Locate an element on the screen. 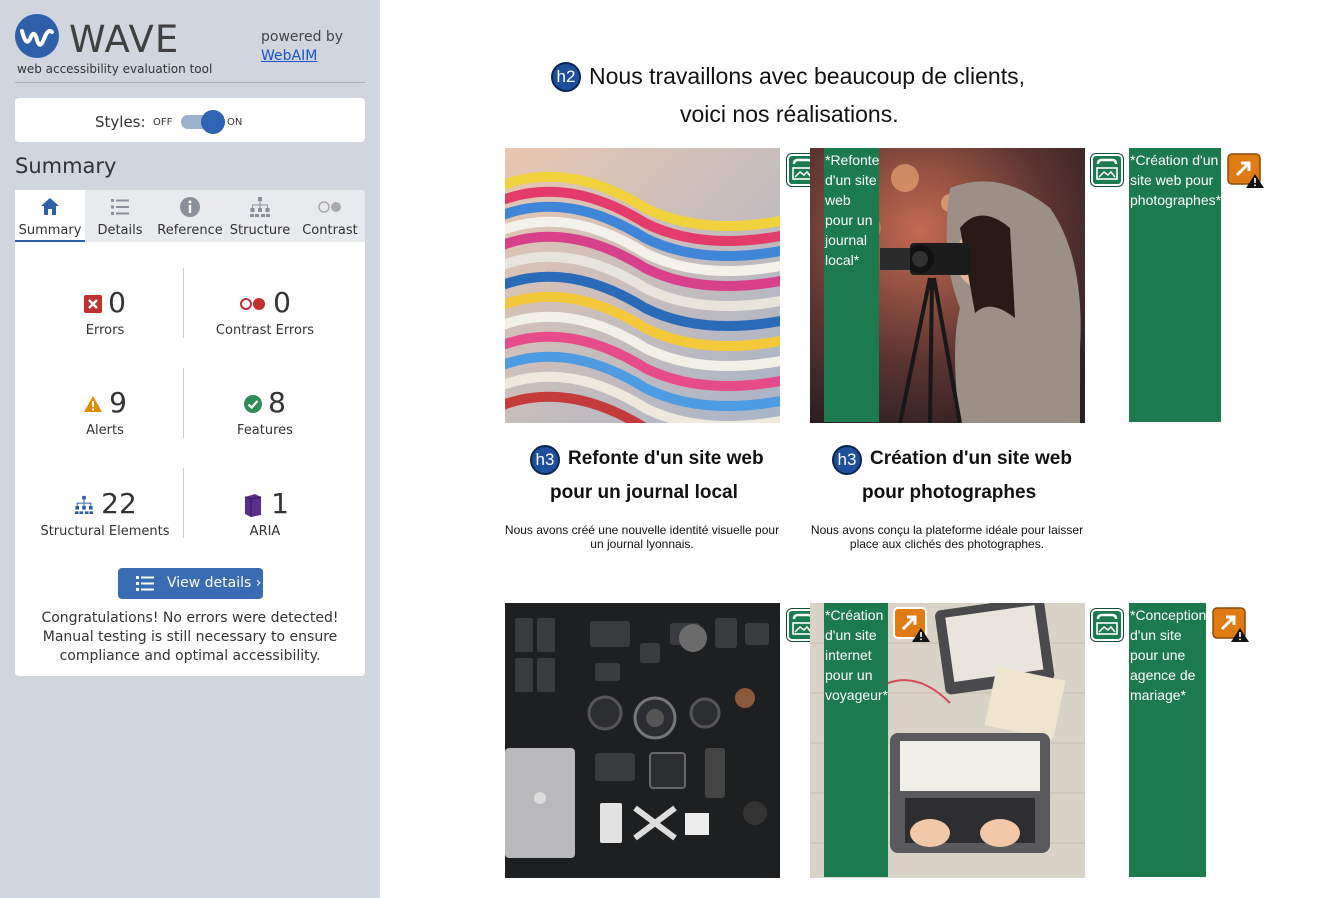  styles-toggle is located at coordinates (203, 122).